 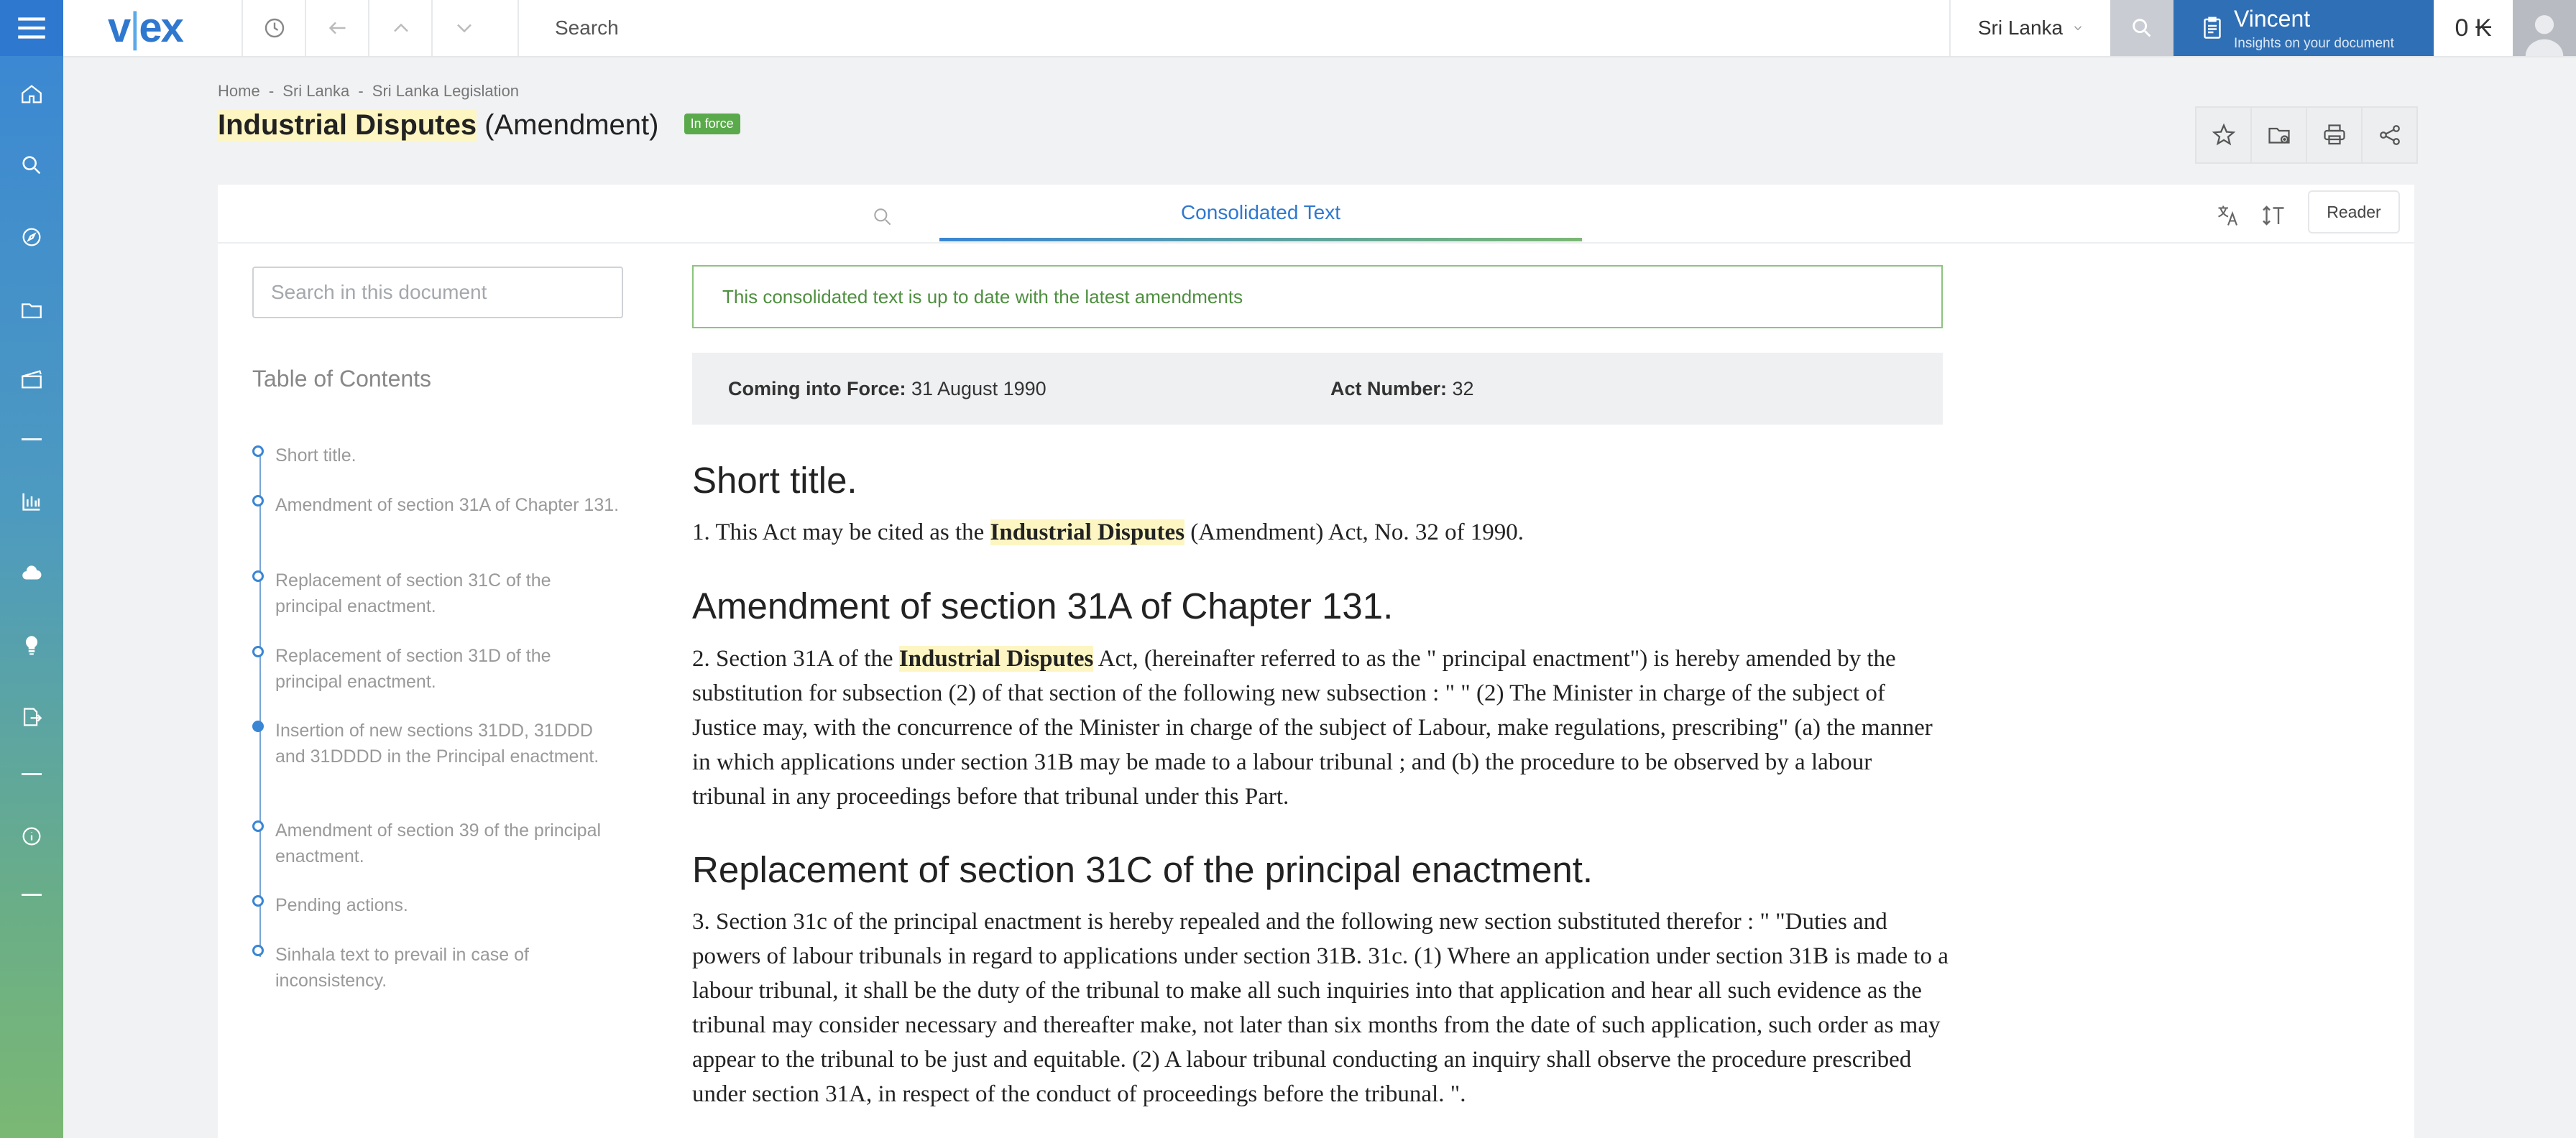 What do you see at coordinates (337, 28) in the screenshot?
I see `back-arrow-icon` at bounding box center [337, 28].